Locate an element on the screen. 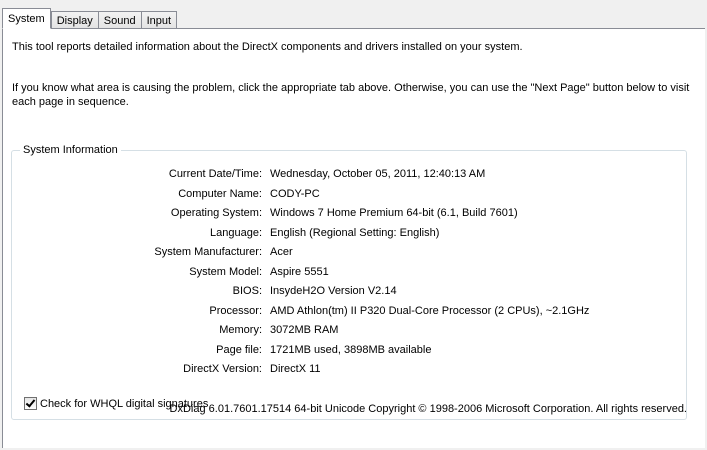  info-label: DirectX Version: is located at coordinates (222, 369).